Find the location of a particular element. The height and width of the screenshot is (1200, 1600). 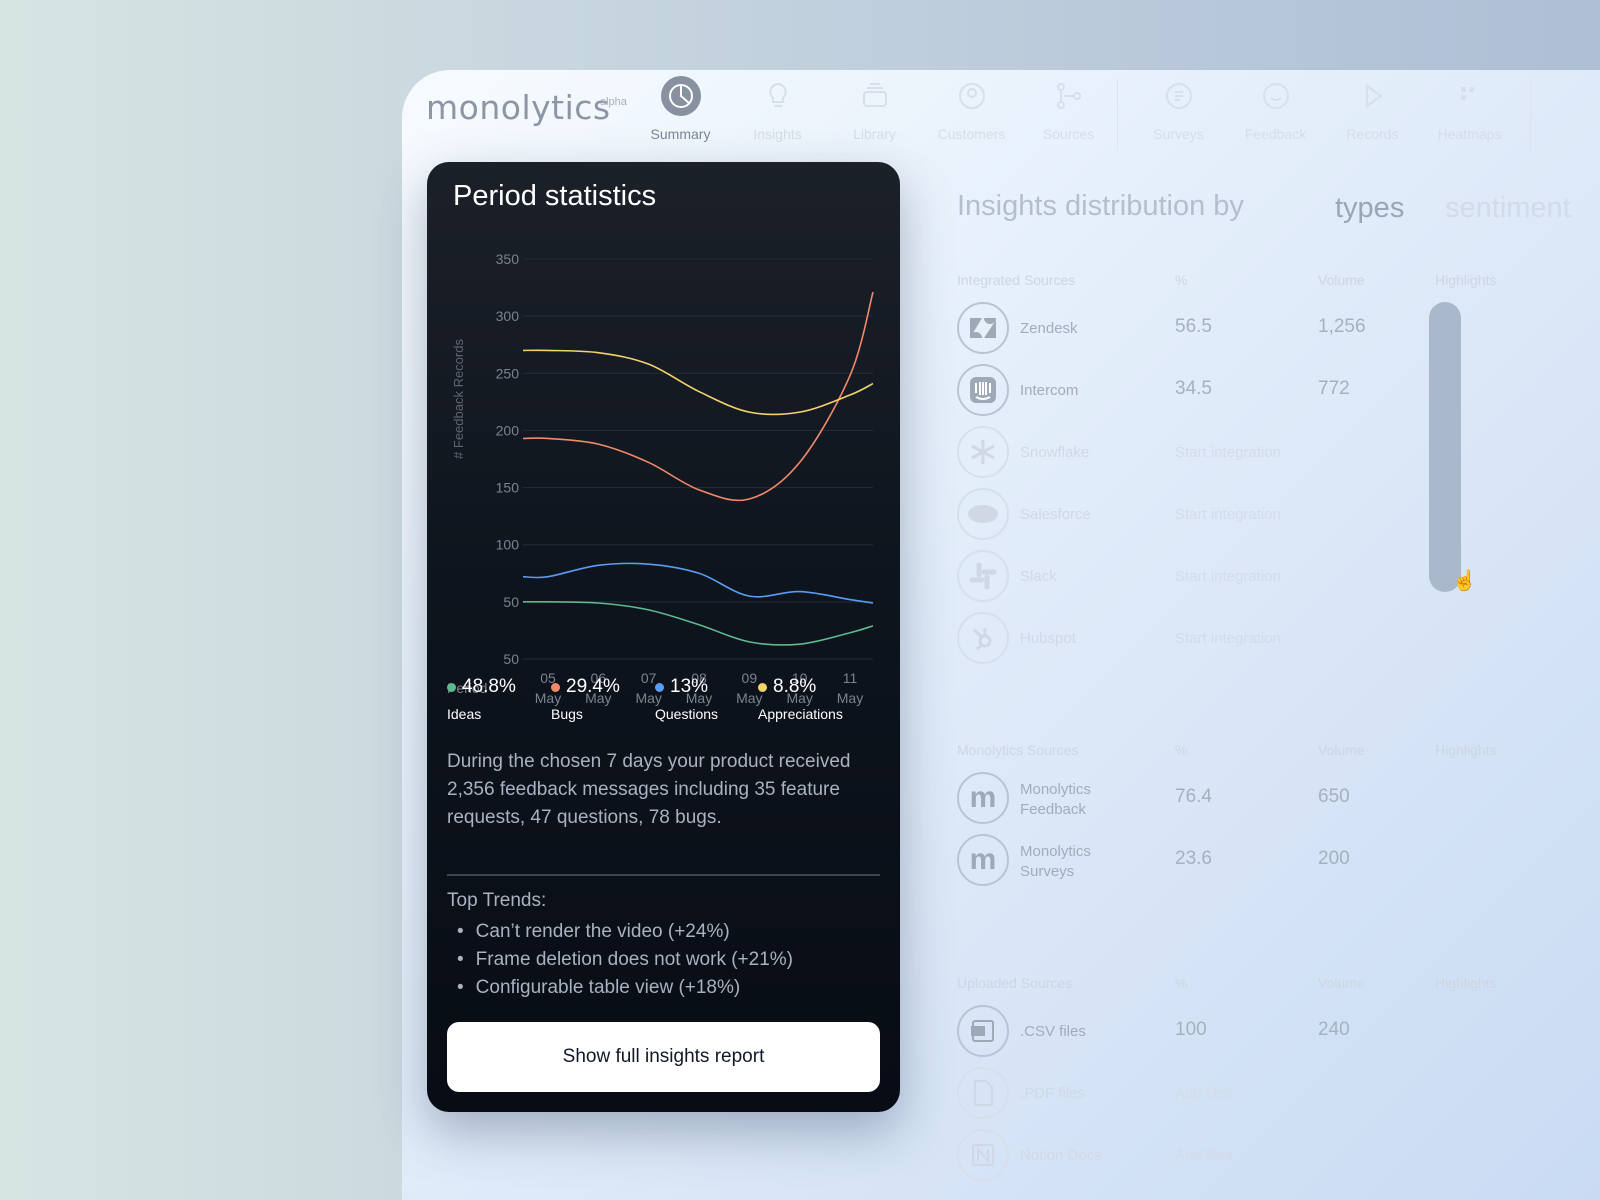

source-name: .PDF files is located at coordinates (1053, 1093).